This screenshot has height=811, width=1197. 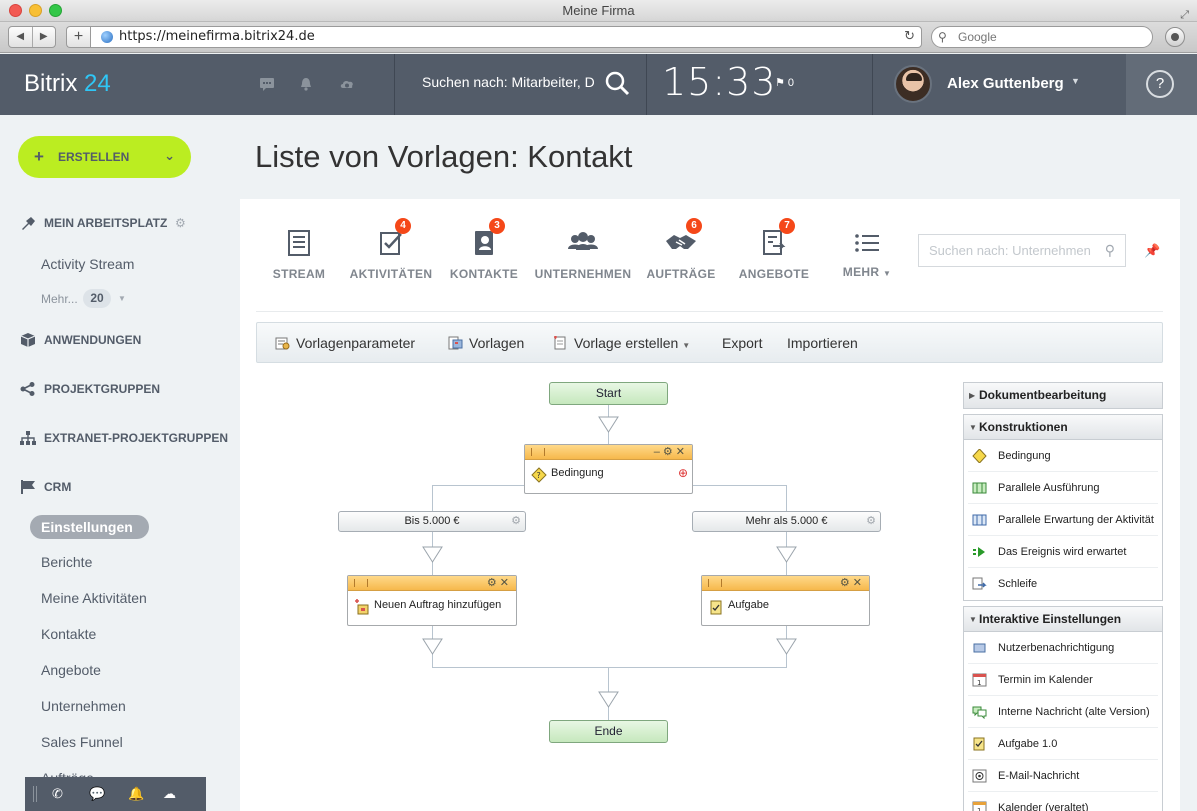 I want to click on interactive-item-task: Aufgabe 1.0, so click(x=1063, y=744).